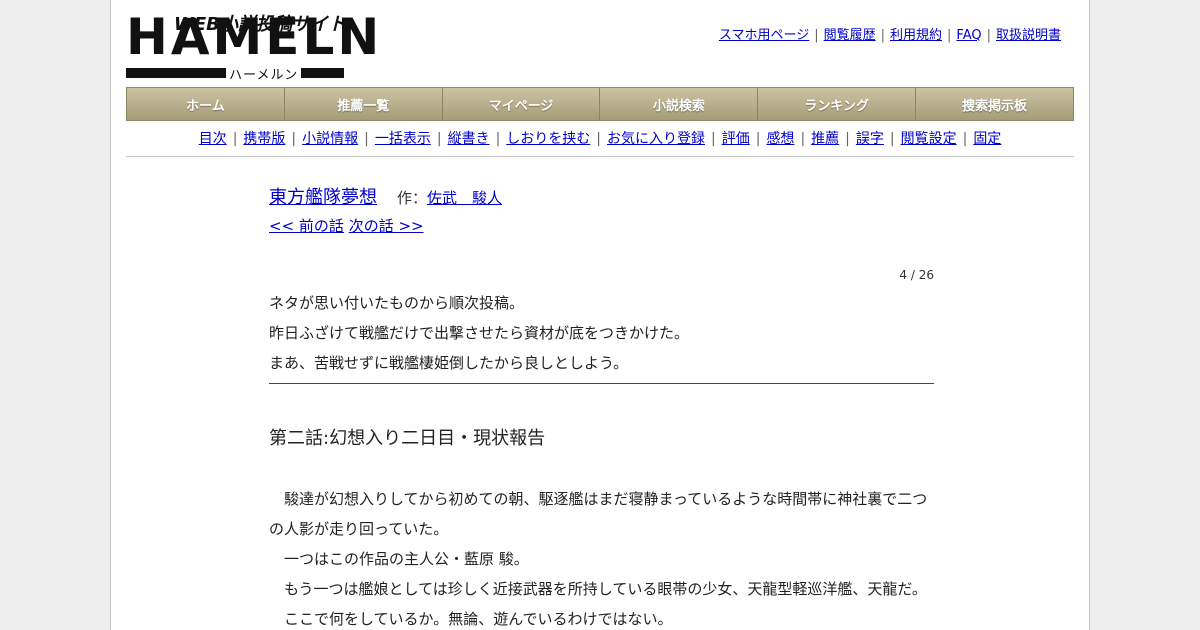  I want to click on typo-report-link: 誤字, so click(870, 139).